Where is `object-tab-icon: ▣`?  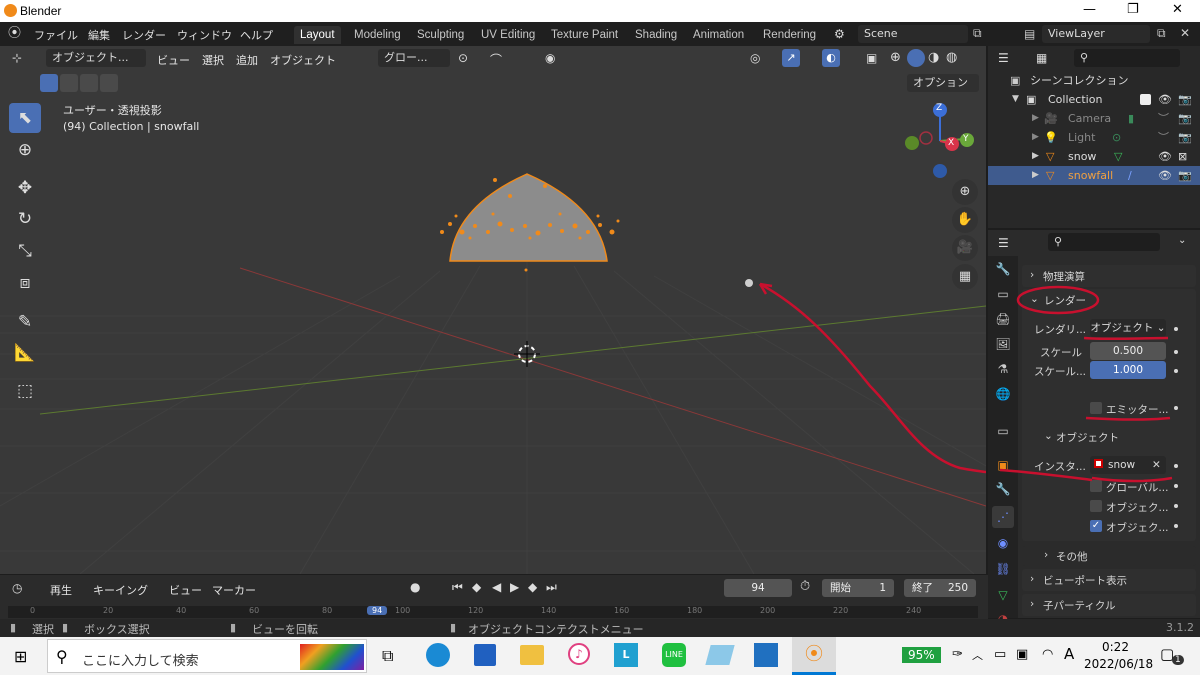
object-tab-icon: ▣ is located at coordinates (1003, 465).